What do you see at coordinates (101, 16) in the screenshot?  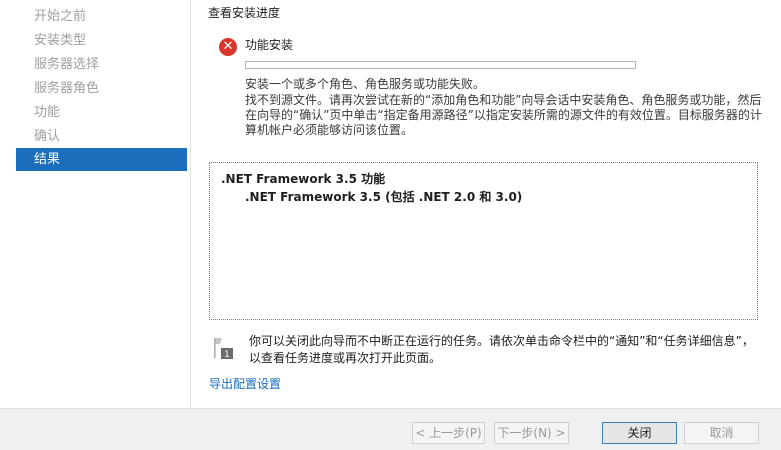 I see `nav-item-before-you-begin: 开始之前` at bounding box center [101, 16].